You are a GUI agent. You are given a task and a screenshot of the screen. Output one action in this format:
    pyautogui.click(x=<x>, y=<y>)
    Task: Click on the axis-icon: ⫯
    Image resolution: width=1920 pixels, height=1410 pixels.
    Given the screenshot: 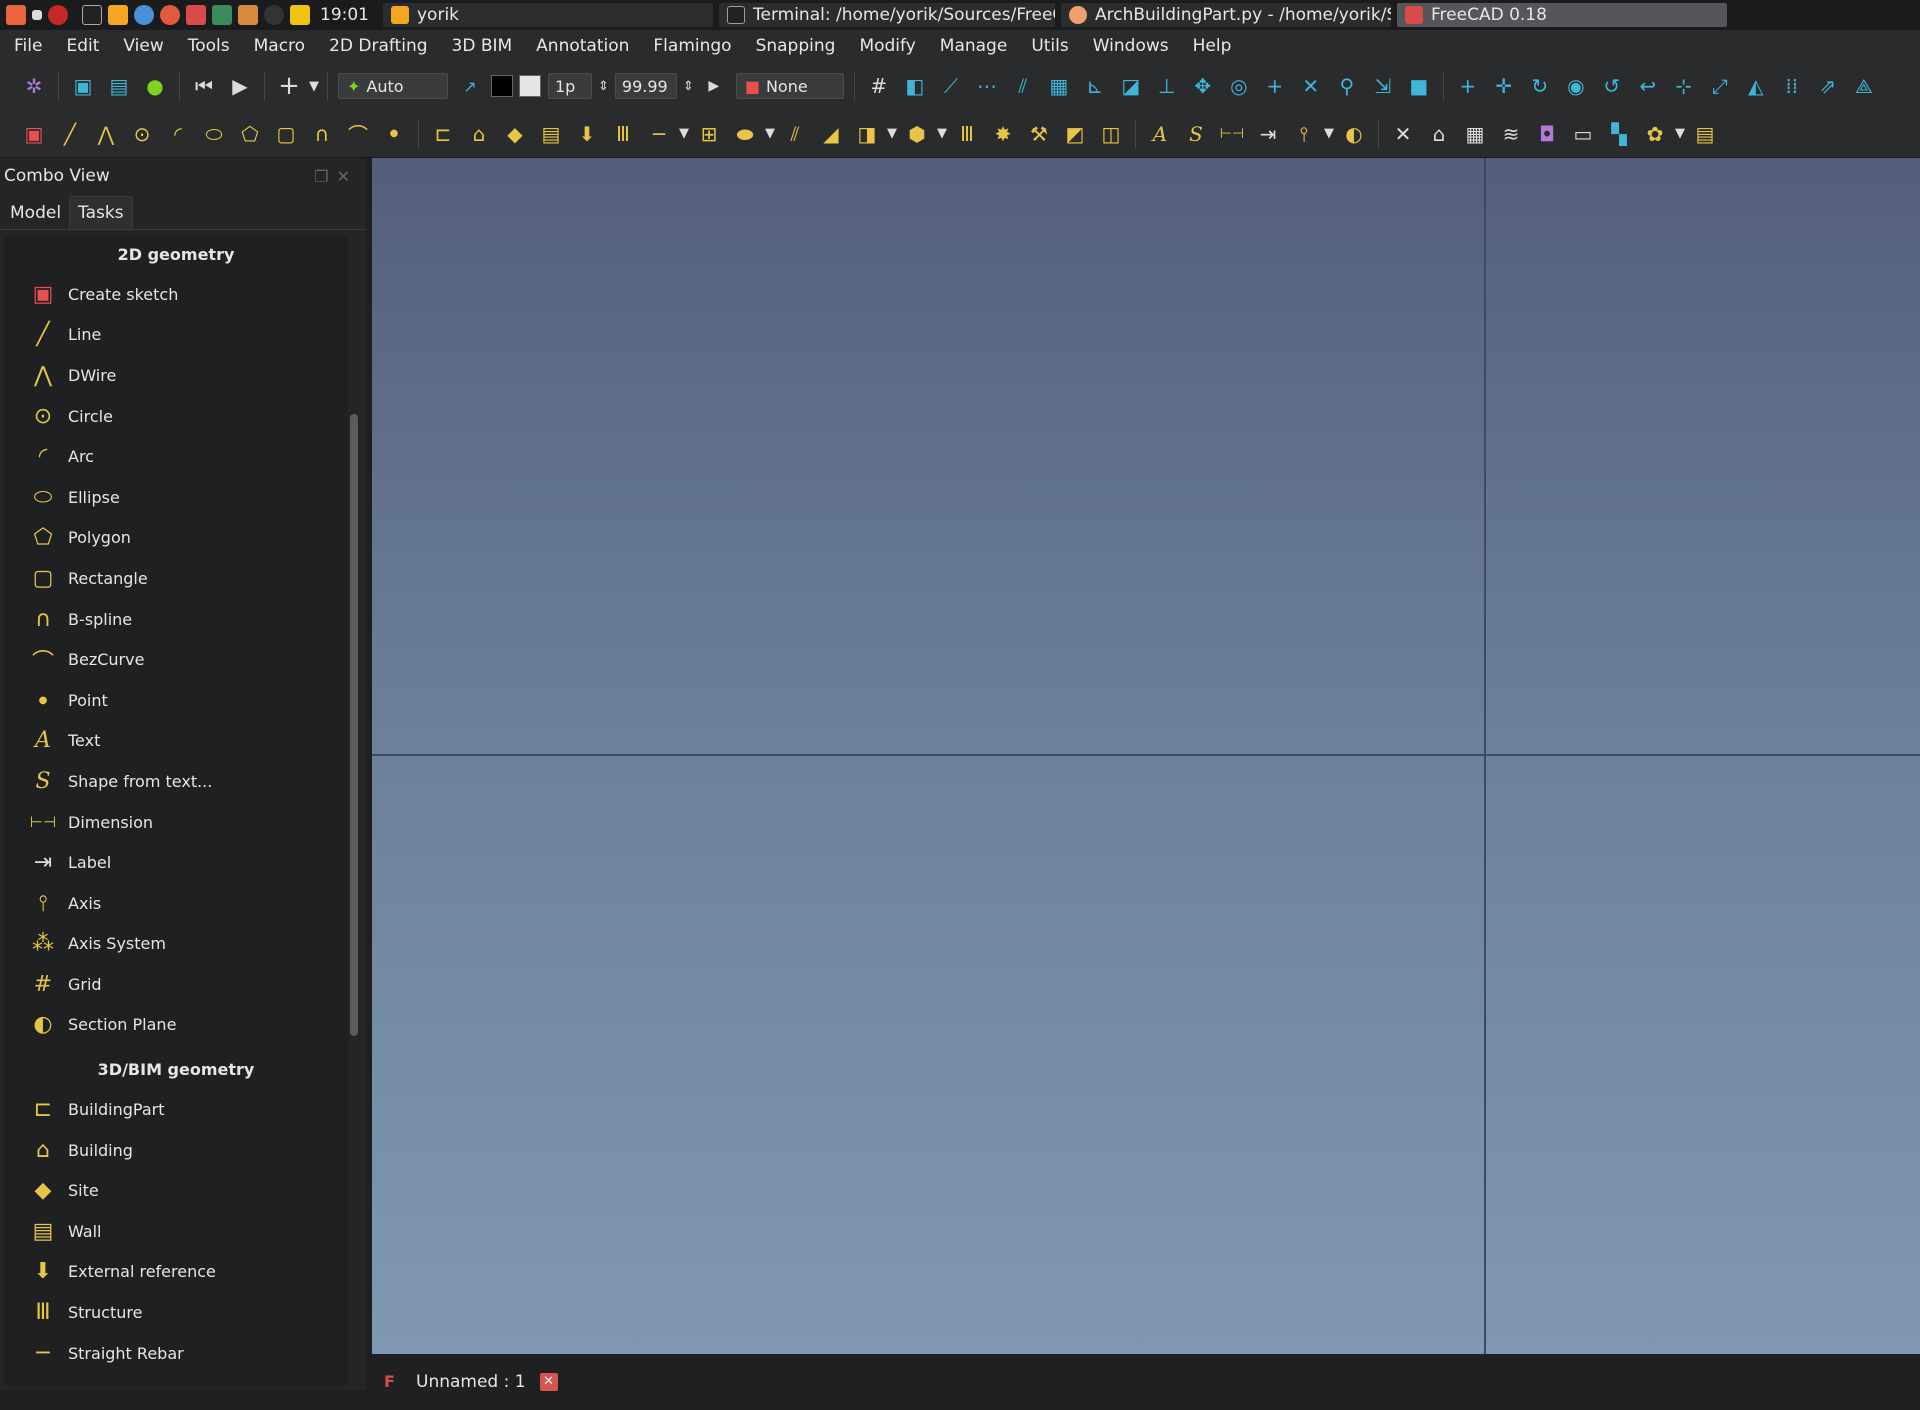 What is the action you would take?
    pyautogui.click(x=1304, y=134)
    